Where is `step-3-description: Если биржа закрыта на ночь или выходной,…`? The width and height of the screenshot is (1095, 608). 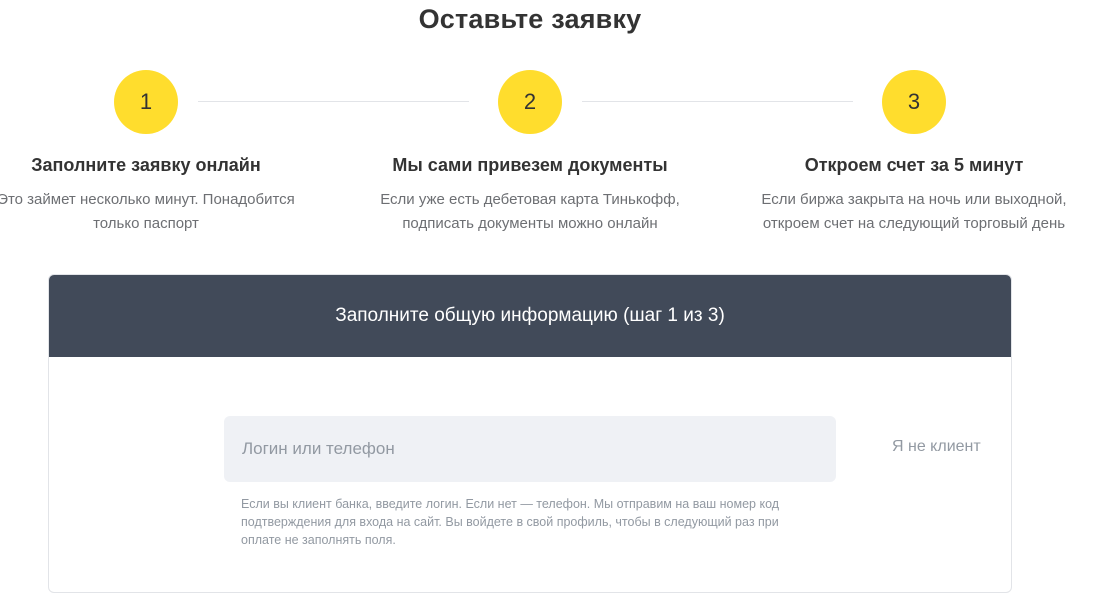
step-3-description: Если биржа закрыта на ночь или выходной,… is located at coordinates (914, 212).